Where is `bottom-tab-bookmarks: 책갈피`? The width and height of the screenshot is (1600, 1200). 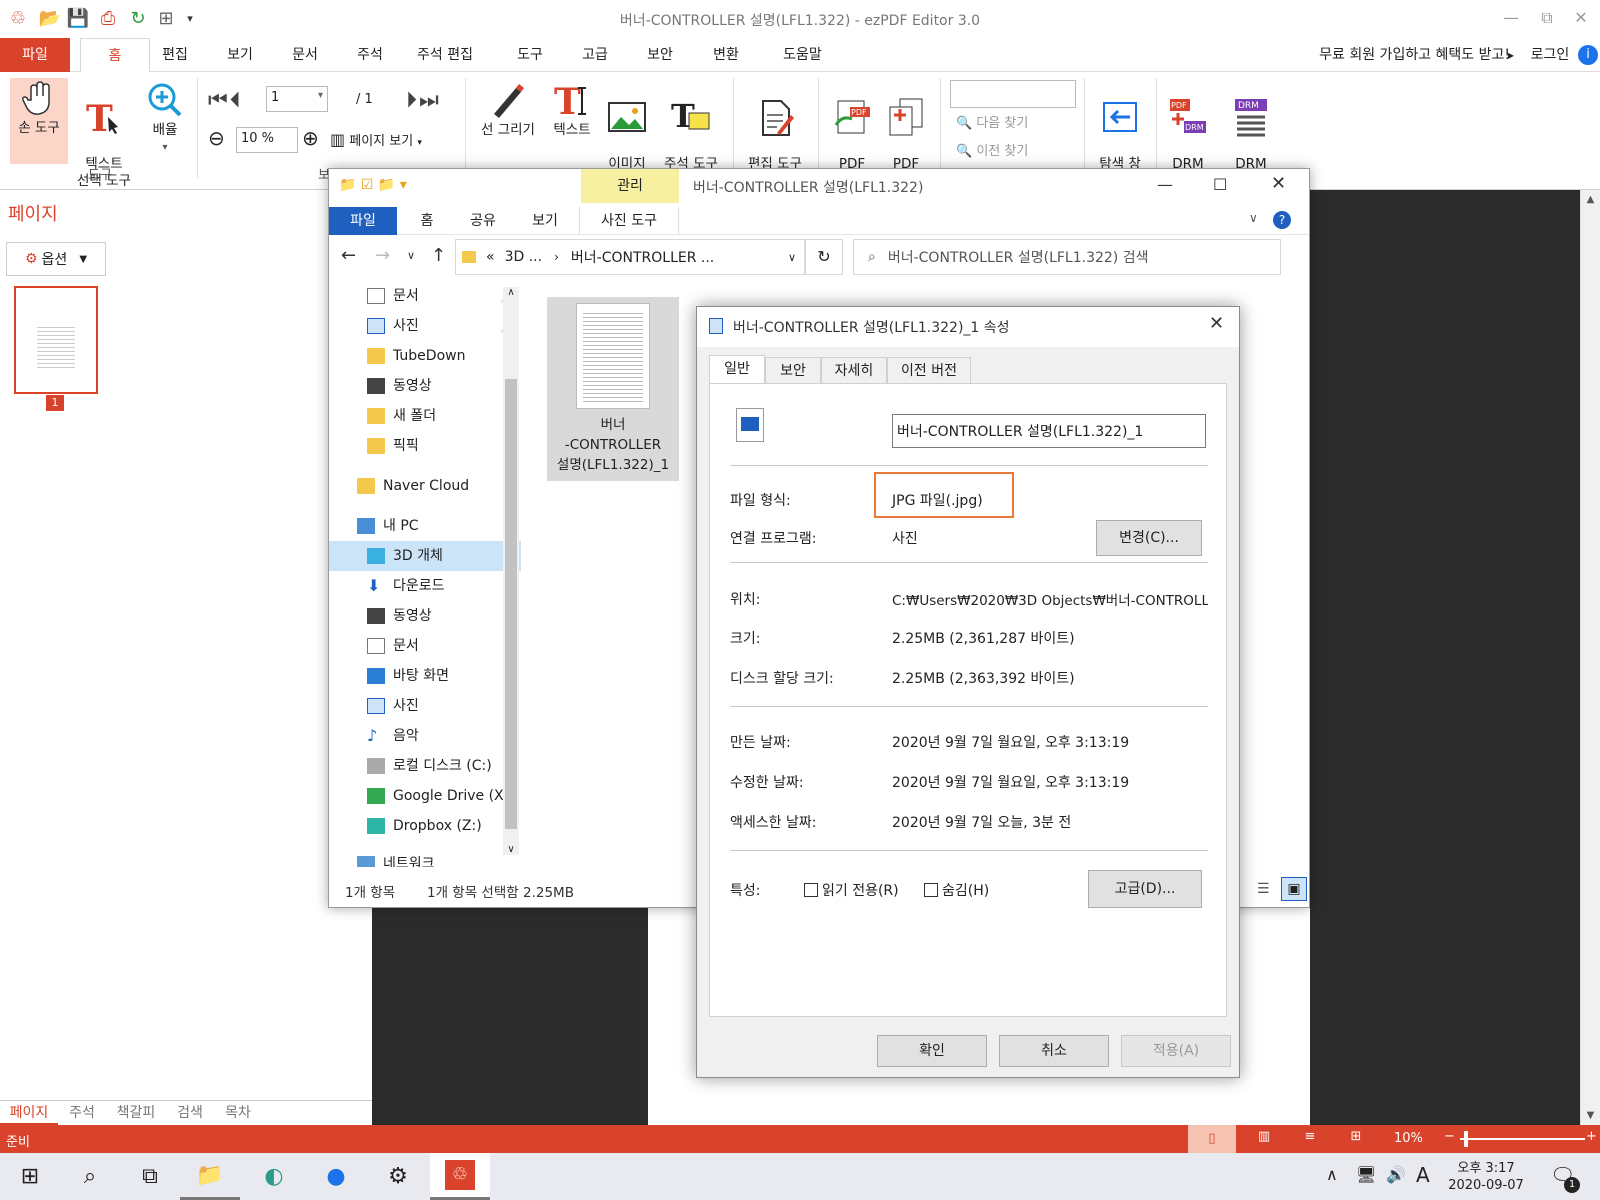 bottom-tab-bookmarks: 책갈피 is located at coordinates (136, 1113).